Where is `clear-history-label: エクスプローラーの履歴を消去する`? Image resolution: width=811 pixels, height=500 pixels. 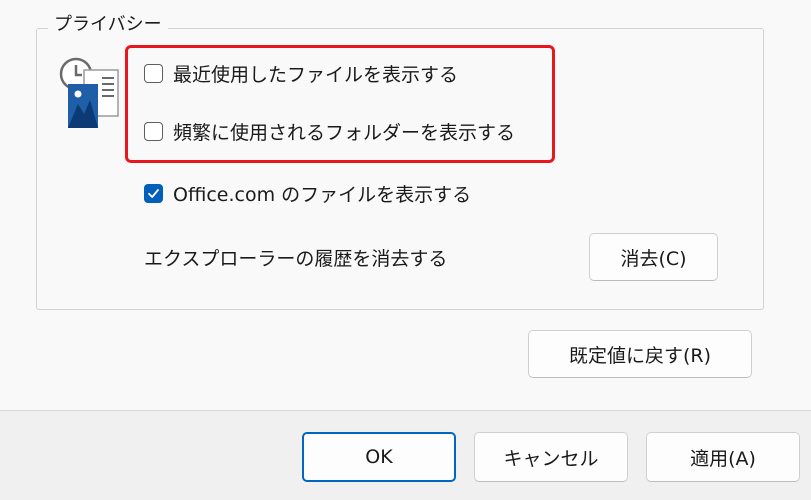
clear-history-label: エクスプローラーの履歴を消去する is located at coordinates (296, 259).